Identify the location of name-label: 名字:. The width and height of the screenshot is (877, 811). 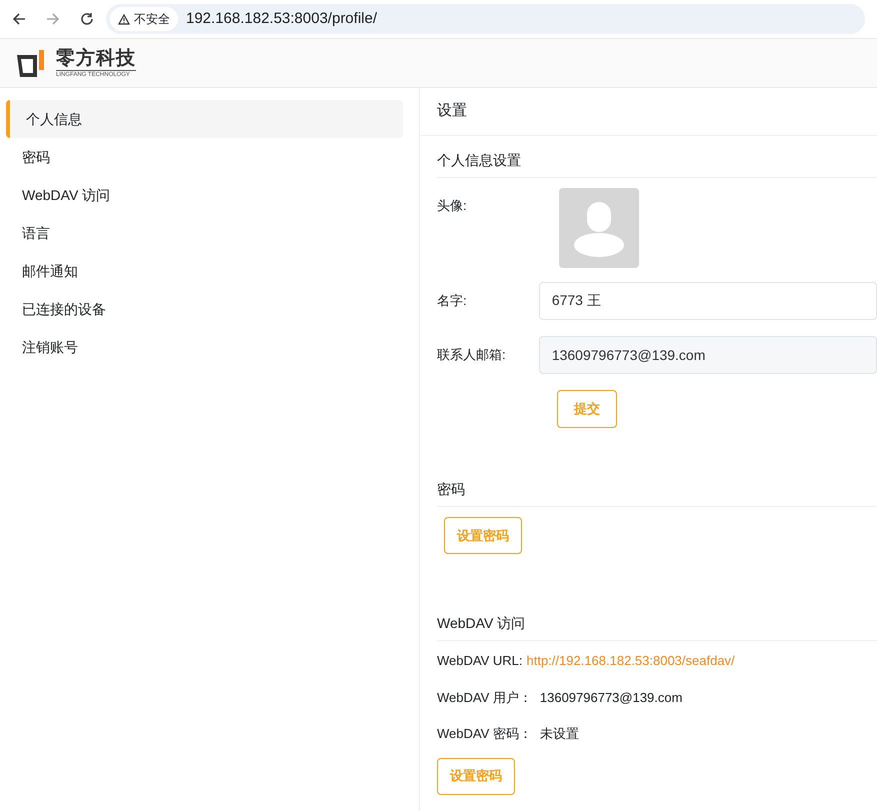
(452, 301).